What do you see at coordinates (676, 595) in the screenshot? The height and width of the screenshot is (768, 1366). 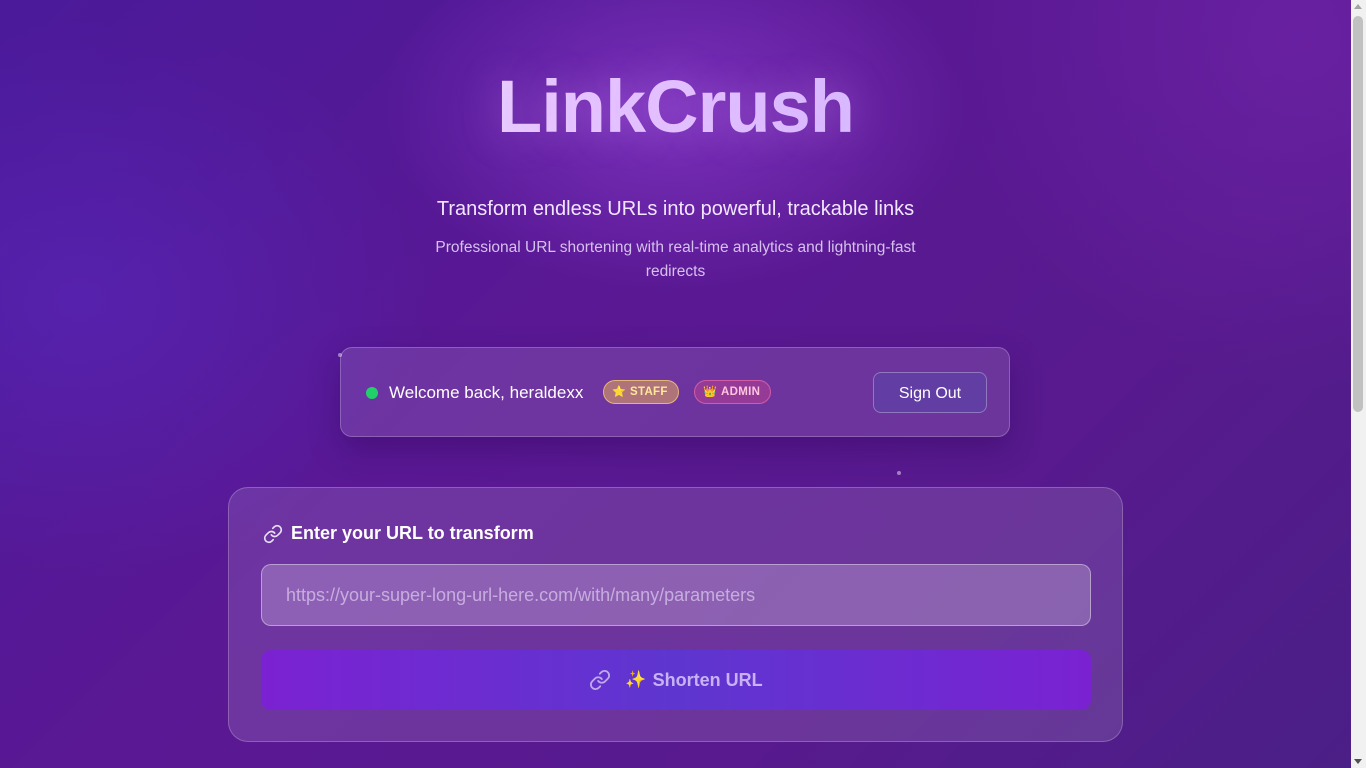 I see `url-input` at bounding box center [676, 595].